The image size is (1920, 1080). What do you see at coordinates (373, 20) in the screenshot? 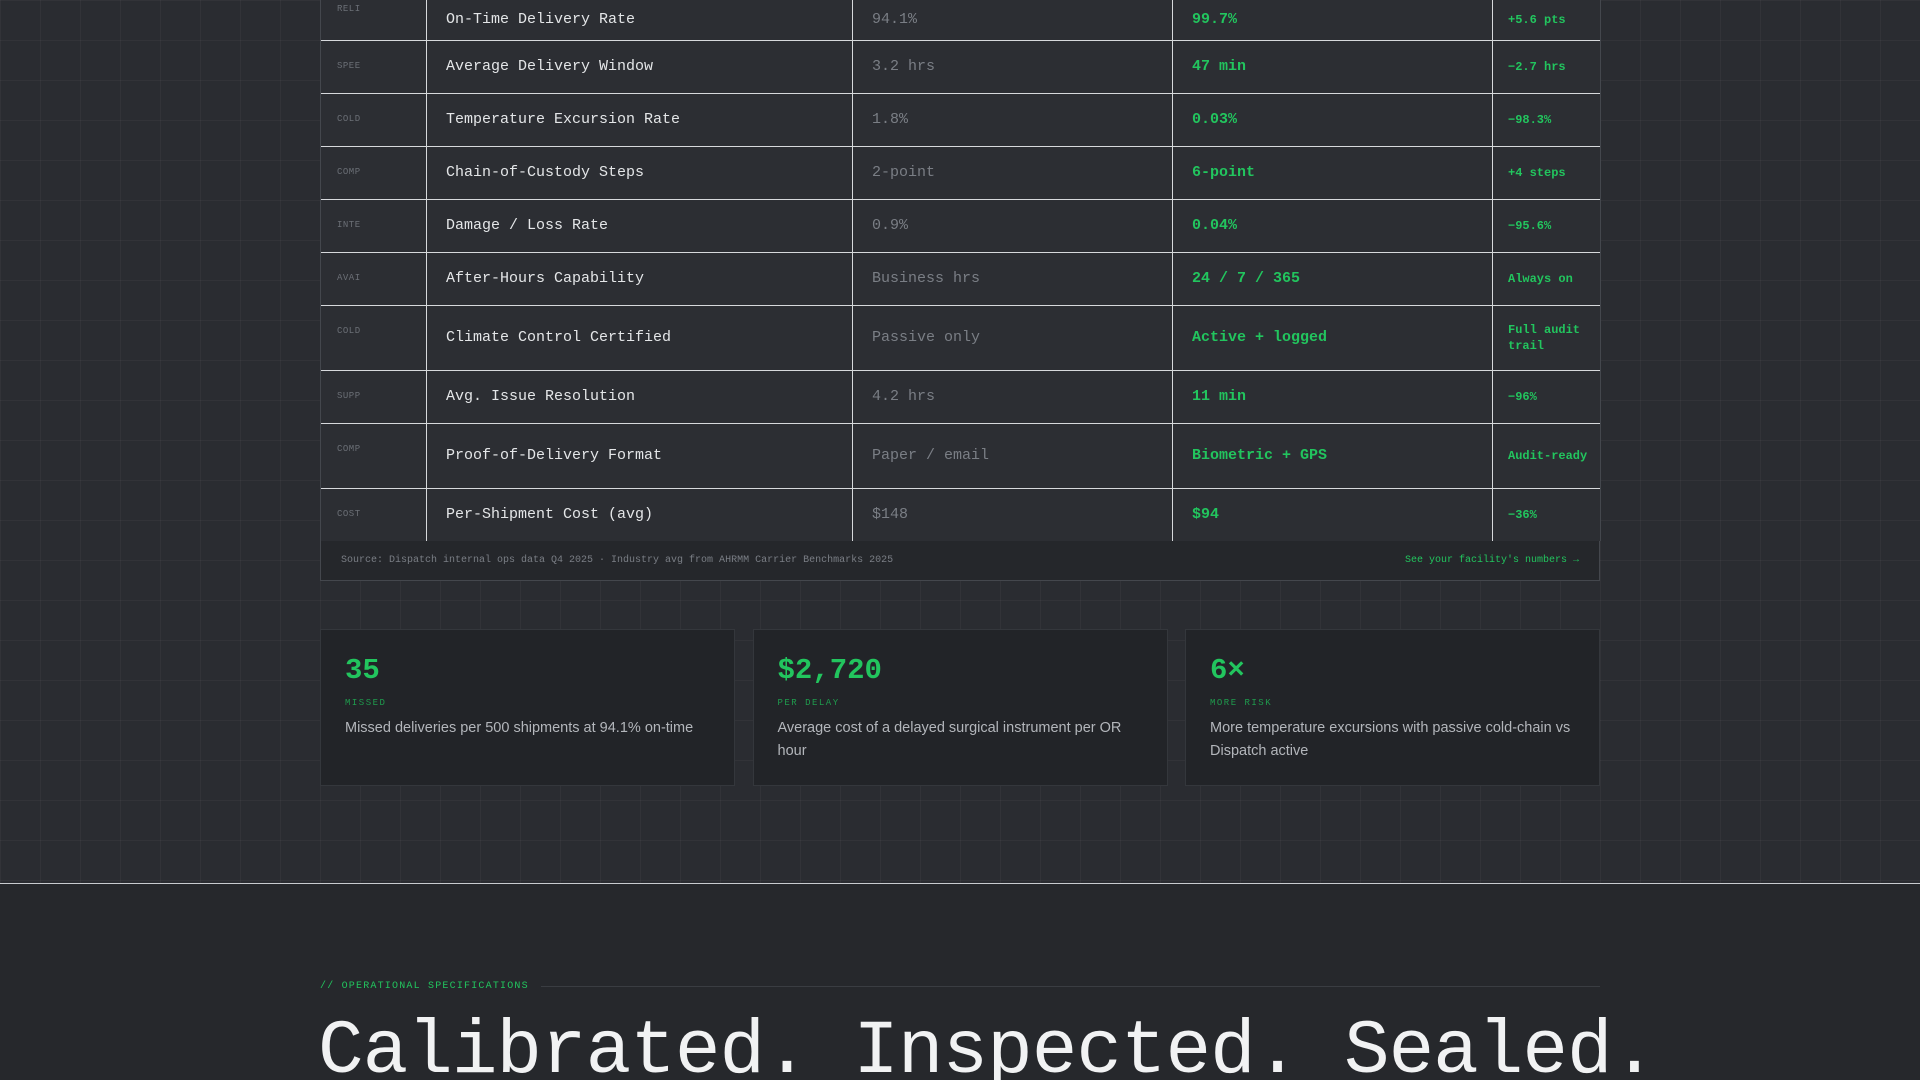
I see `row-category-tag: RELI` at bounding box center [373, 20].